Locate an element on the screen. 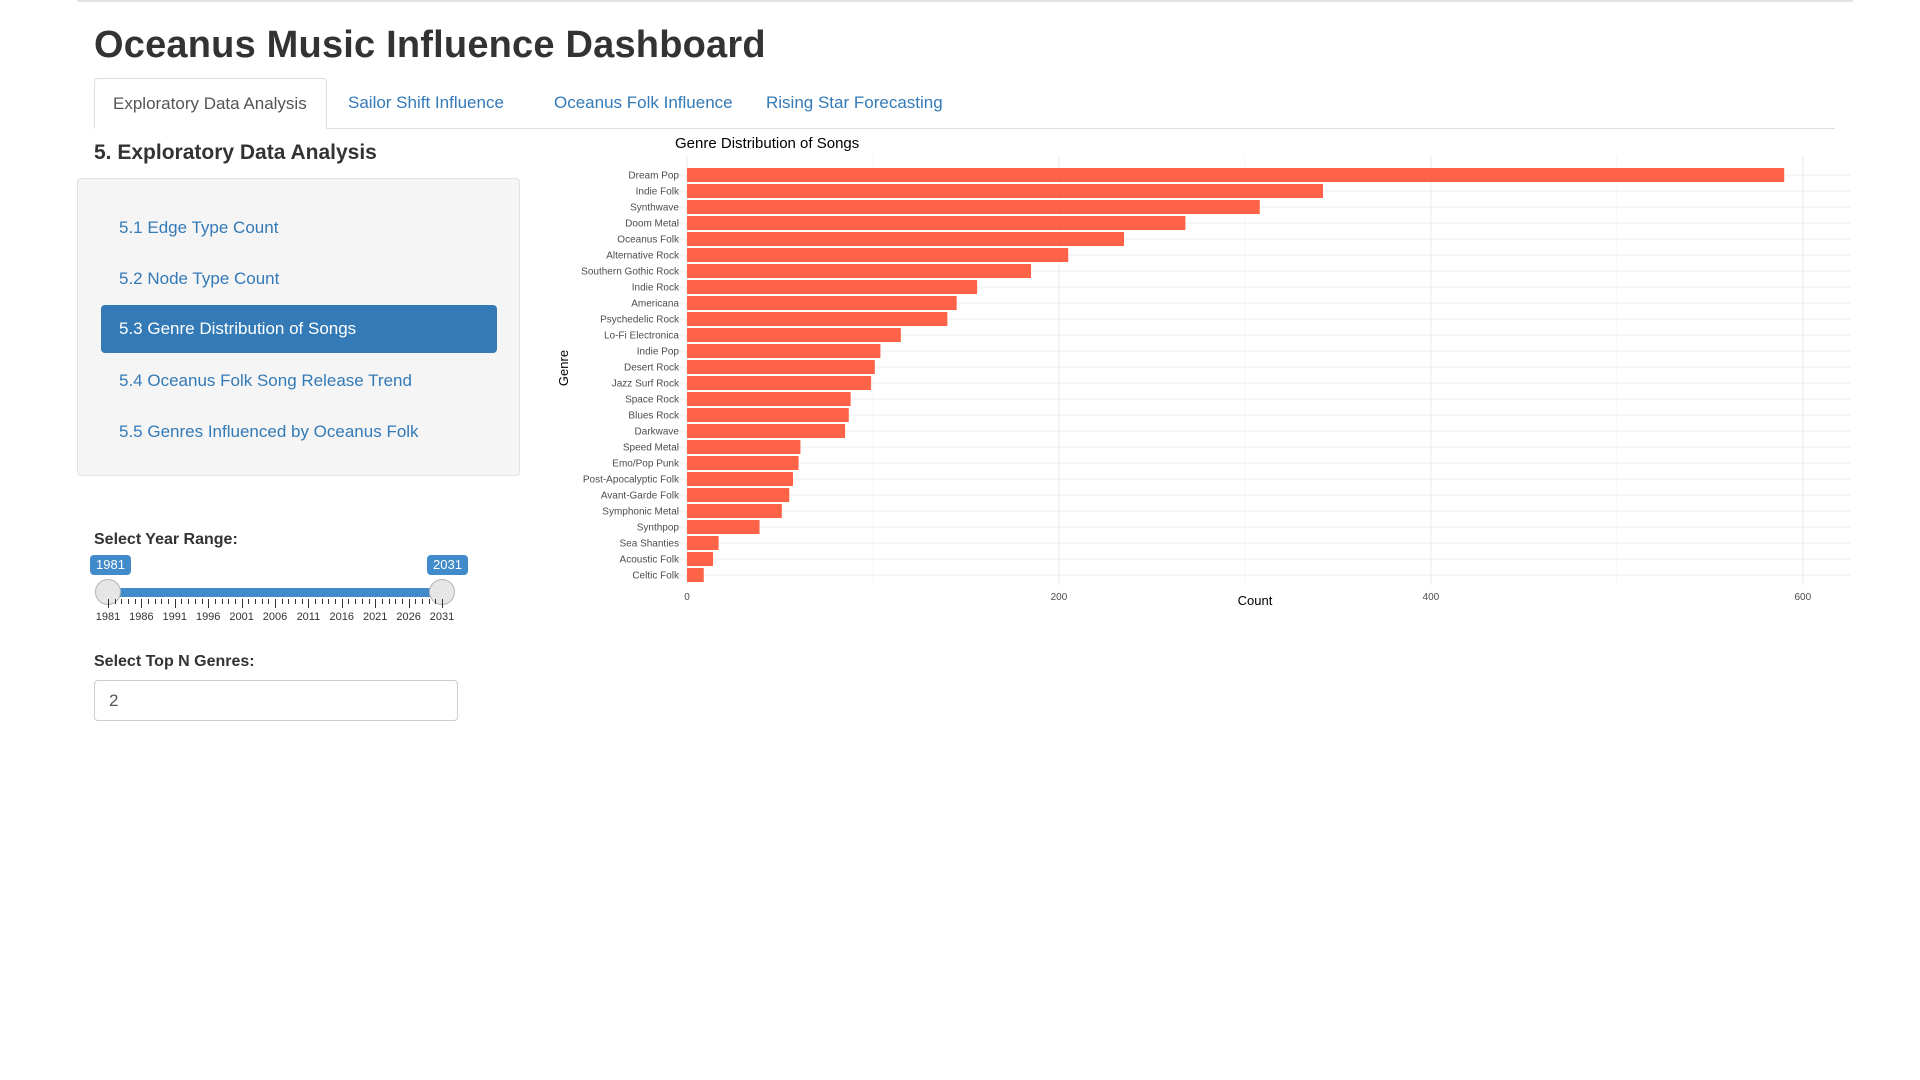 This screenshot has width=1920, height=1080. slider-tick-label: 2021 is located at coordinates (375, 617).